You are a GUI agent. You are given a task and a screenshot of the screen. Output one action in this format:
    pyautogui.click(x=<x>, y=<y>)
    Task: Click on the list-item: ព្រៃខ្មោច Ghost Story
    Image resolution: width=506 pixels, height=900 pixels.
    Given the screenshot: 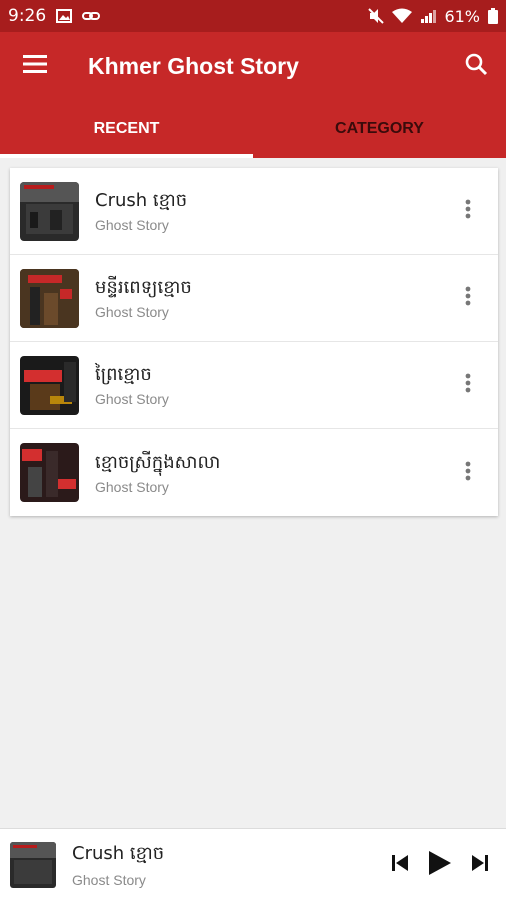 What is the action you would take?
    pyautogui.click(x=254, y=385)
    